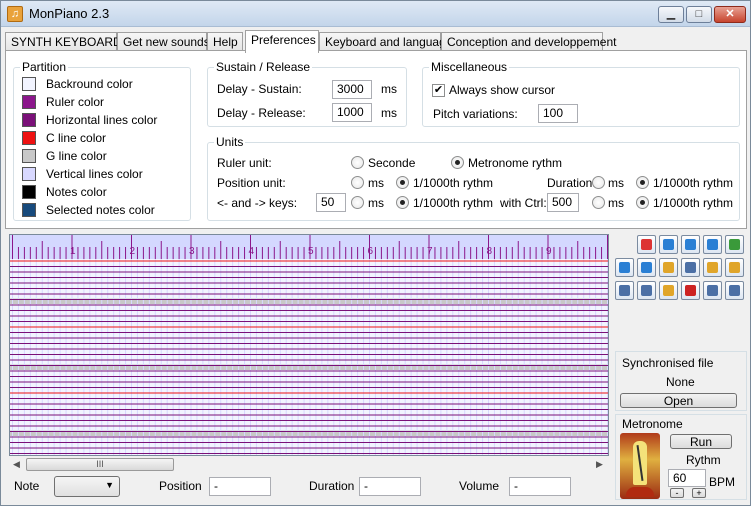 Image resolution: width=751 pixels, height=506 pixels. Describe the element at coordinates (457, 162) in the screenshot. I see `ruler-metronome-radio` at that location.